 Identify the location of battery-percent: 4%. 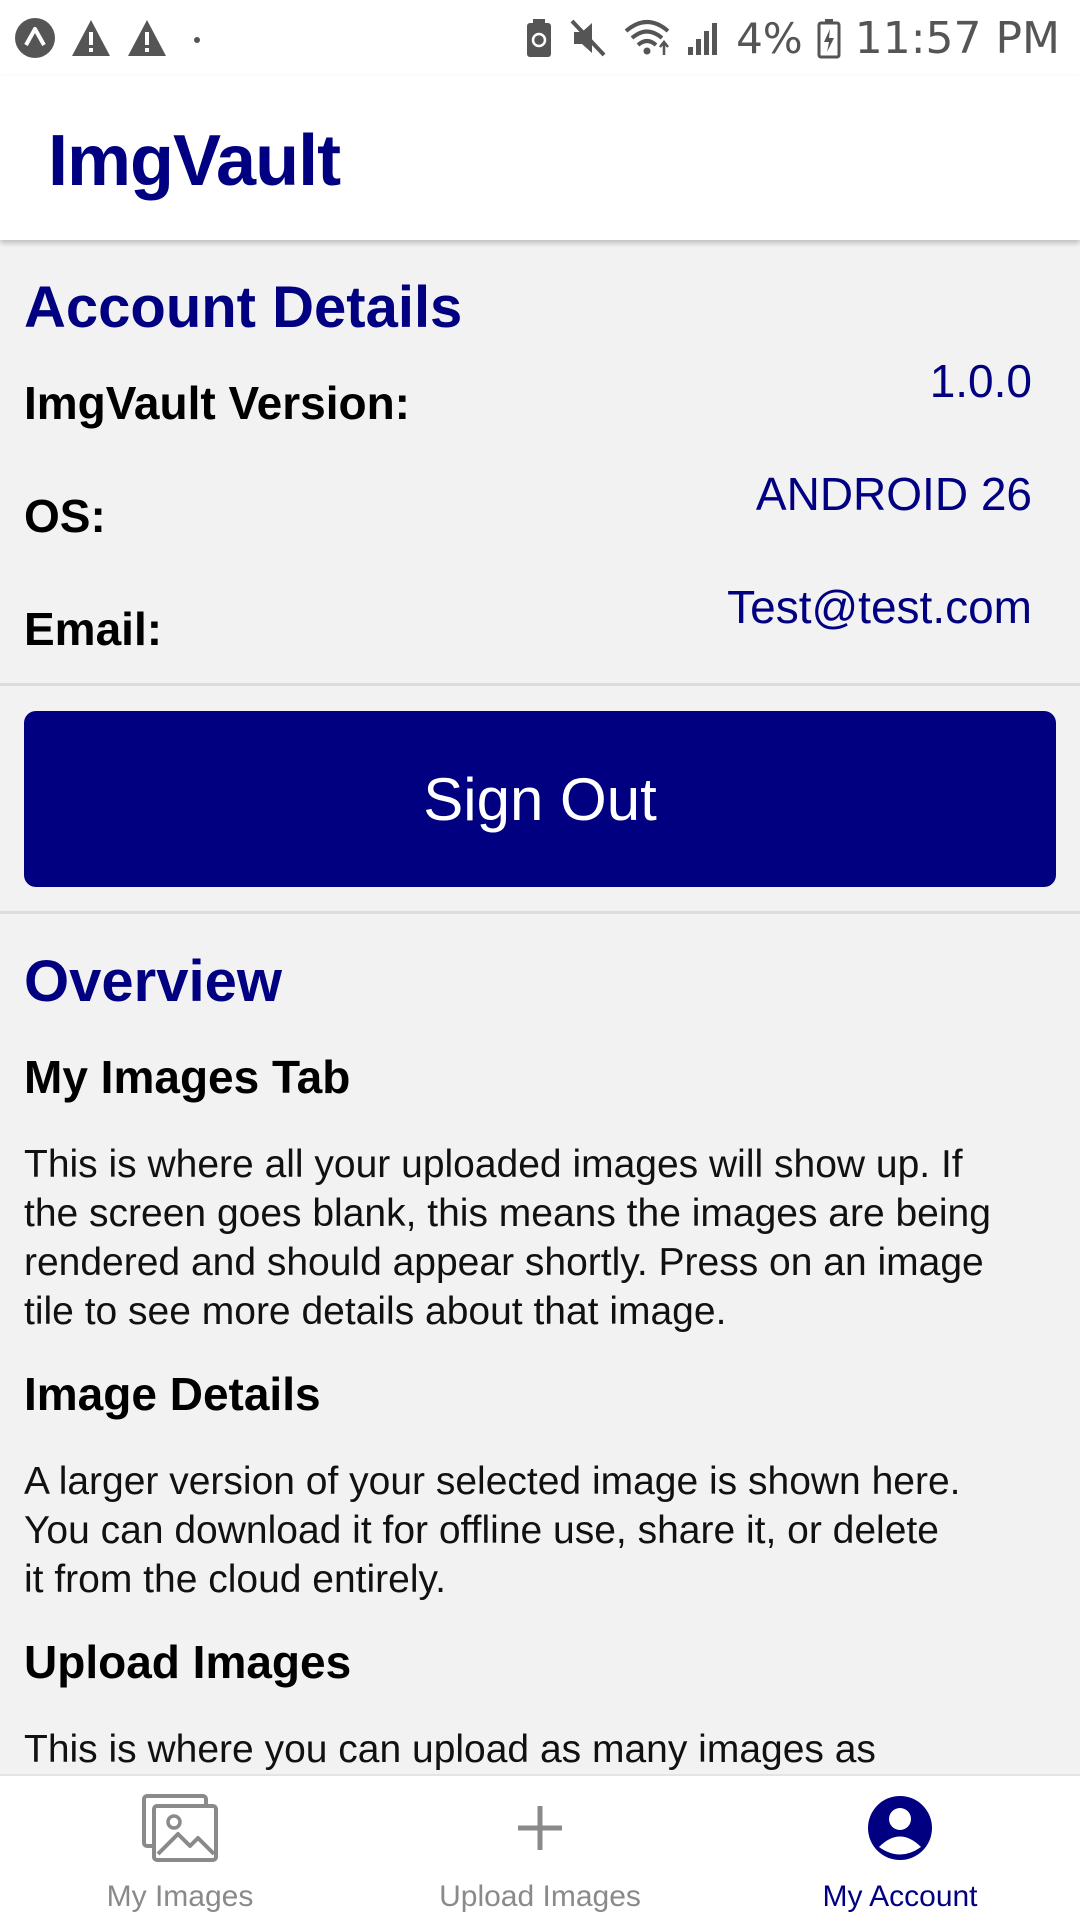
(769, 38).